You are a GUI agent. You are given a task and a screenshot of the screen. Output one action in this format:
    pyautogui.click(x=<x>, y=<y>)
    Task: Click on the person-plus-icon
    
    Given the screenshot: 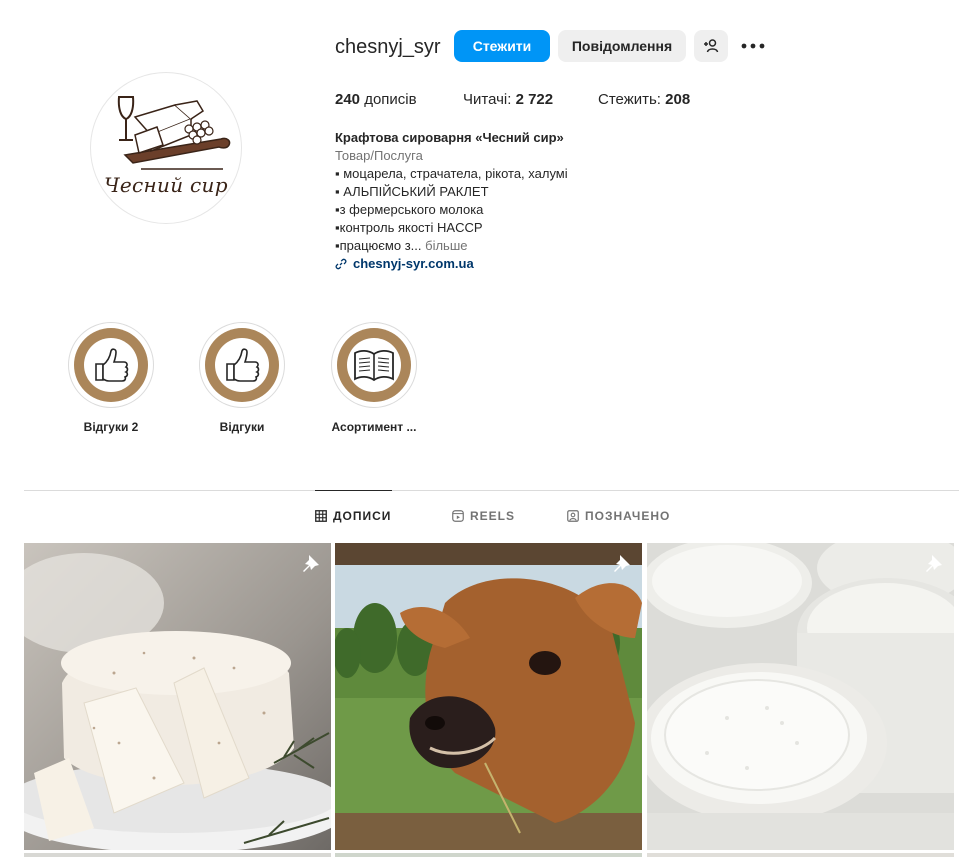 What is the action you would take?
    pyautogui.click(x=711, y=46)
    